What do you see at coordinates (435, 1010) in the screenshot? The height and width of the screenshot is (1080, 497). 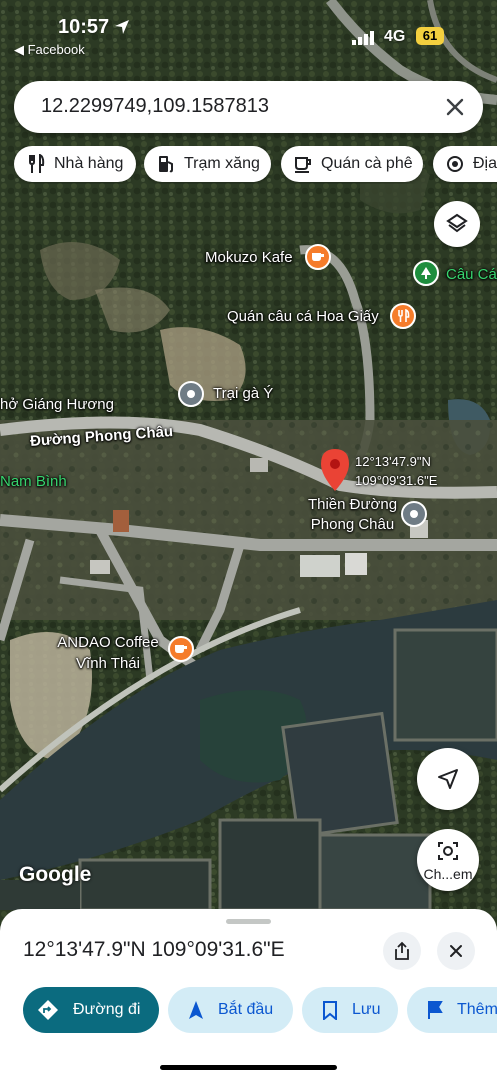 I see `flag-icon` at bounding box center [435, 1010].